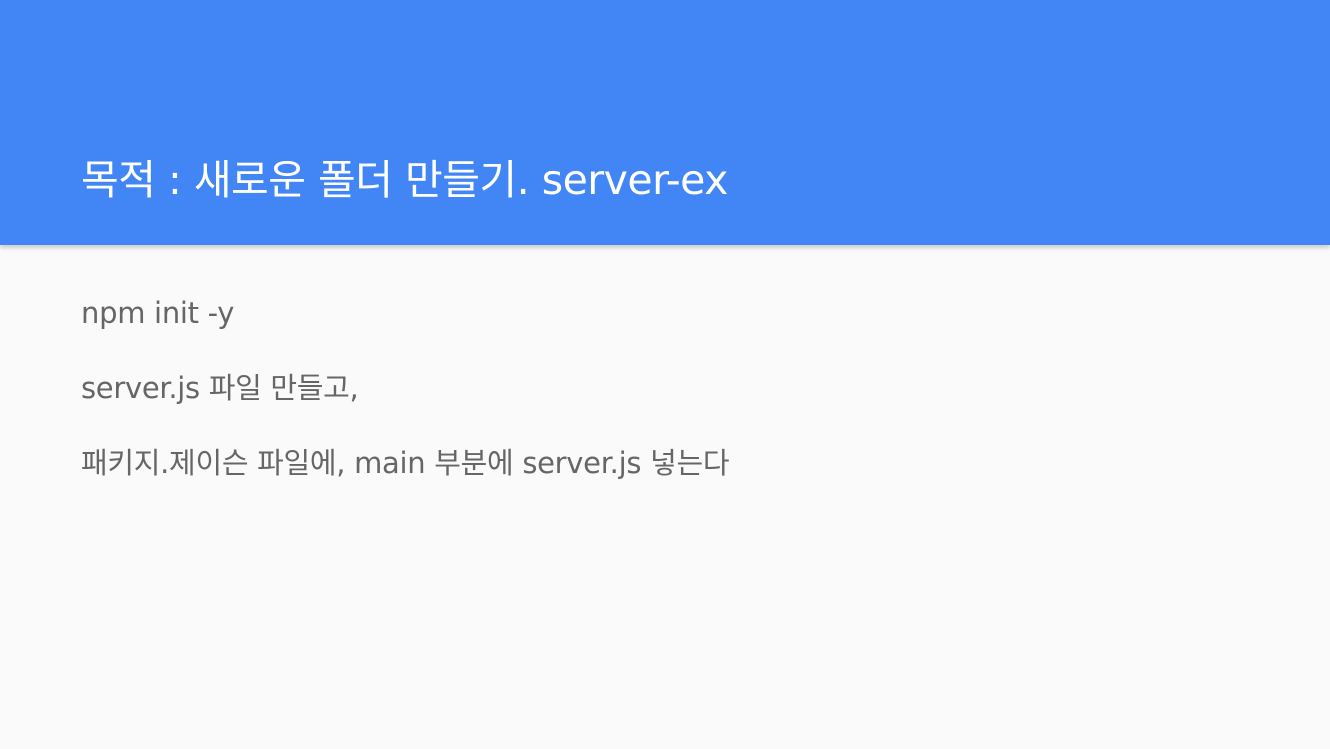 The image size is (1330, 749). I want to click on slide-title: 목적 : 새로운 폴더 만들기. server-ex, so click(404, 180).